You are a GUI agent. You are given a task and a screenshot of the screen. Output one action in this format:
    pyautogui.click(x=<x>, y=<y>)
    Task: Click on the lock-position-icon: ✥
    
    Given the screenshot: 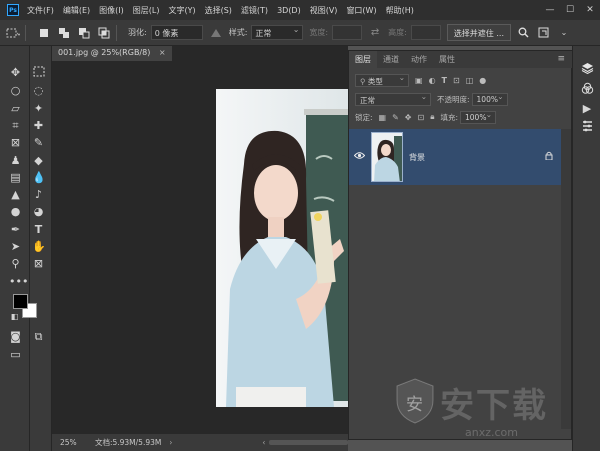 What is the action you would take?
    pyautogui.click(x=408, y=117)
    